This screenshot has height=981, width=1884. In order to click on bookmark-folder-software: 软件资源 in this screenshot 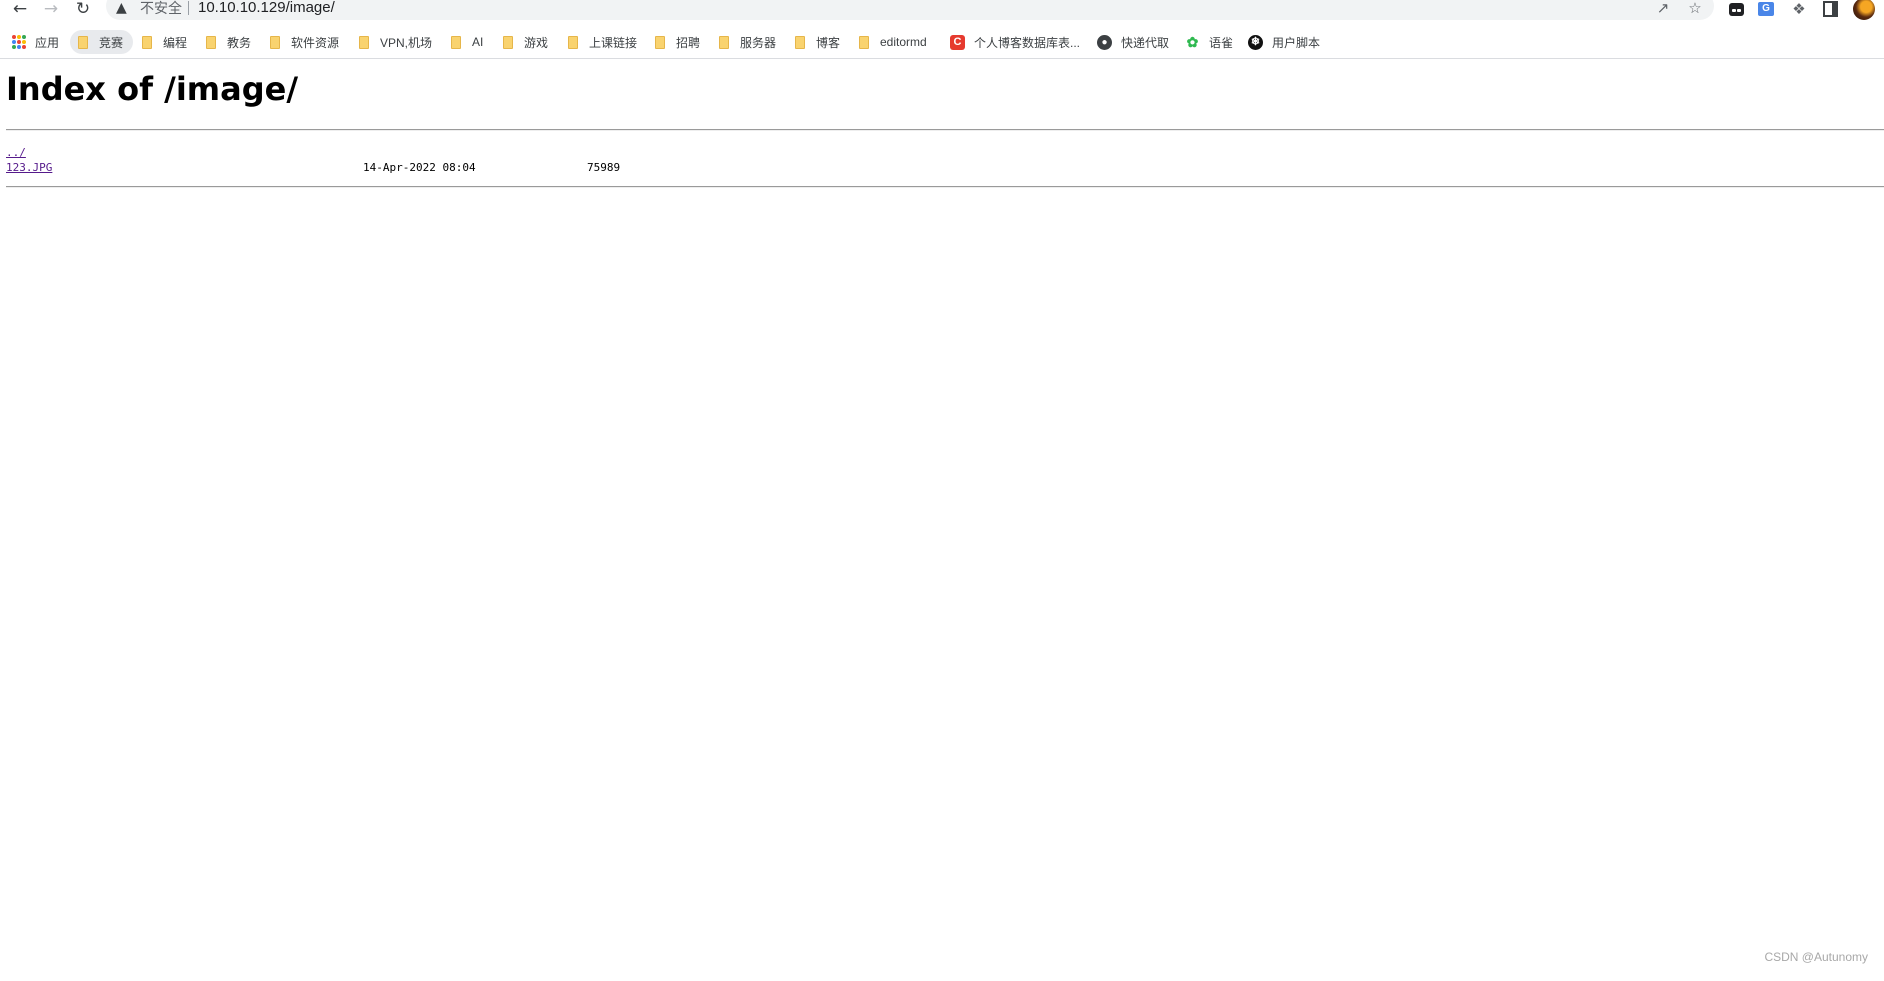, I will do `click(304, 42)`.